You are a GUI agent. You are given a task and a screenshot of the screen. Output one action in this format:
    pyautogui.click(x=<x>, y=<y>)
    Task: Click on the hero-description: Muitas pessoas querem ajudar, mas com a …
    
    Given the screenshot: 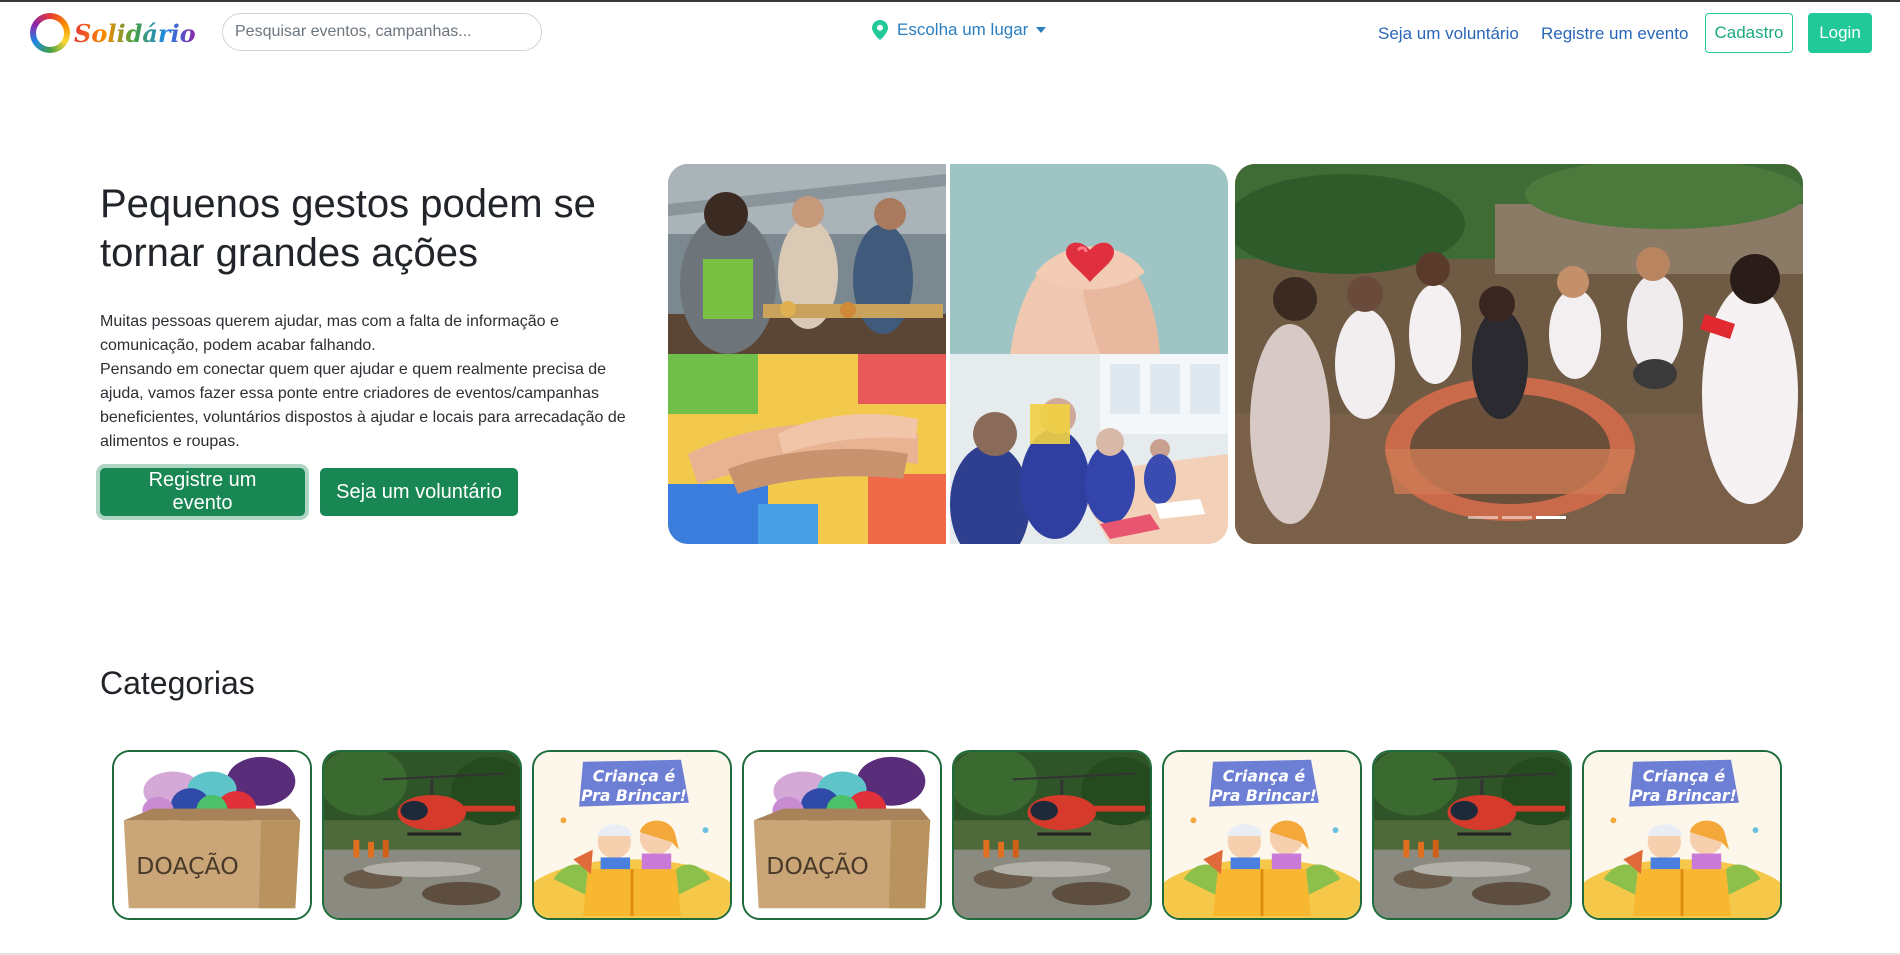 What is the action you would take?
    pyautogui.click(x=365, y=382)
    